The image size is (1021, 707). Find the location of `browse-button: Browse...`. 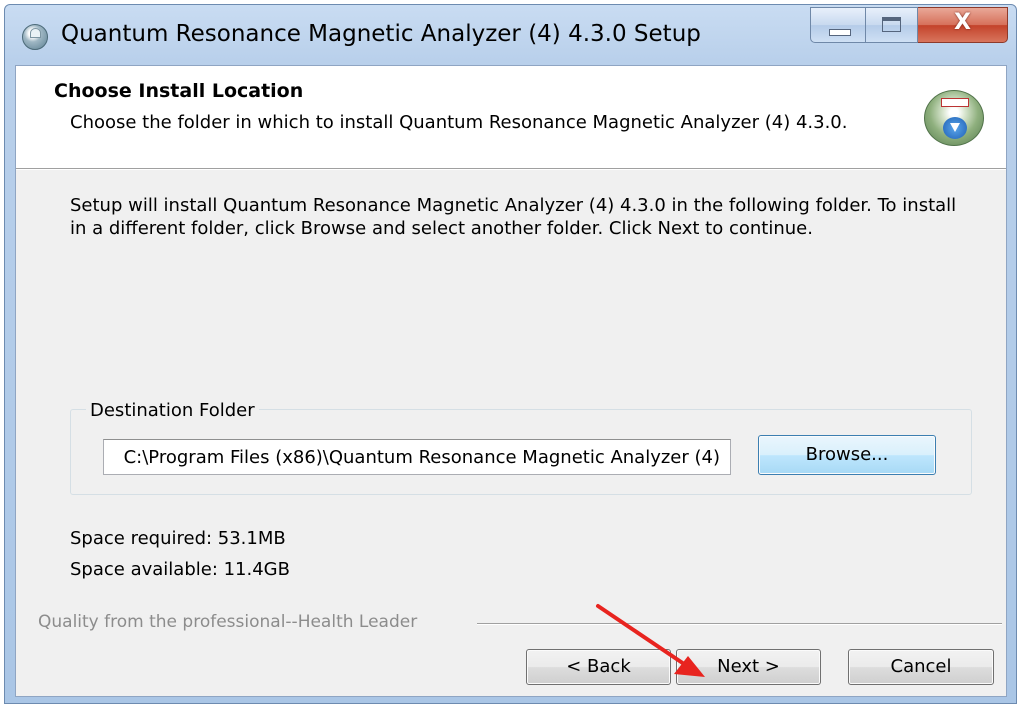

browse-button: Browse... is located at coordinates (847, 455).